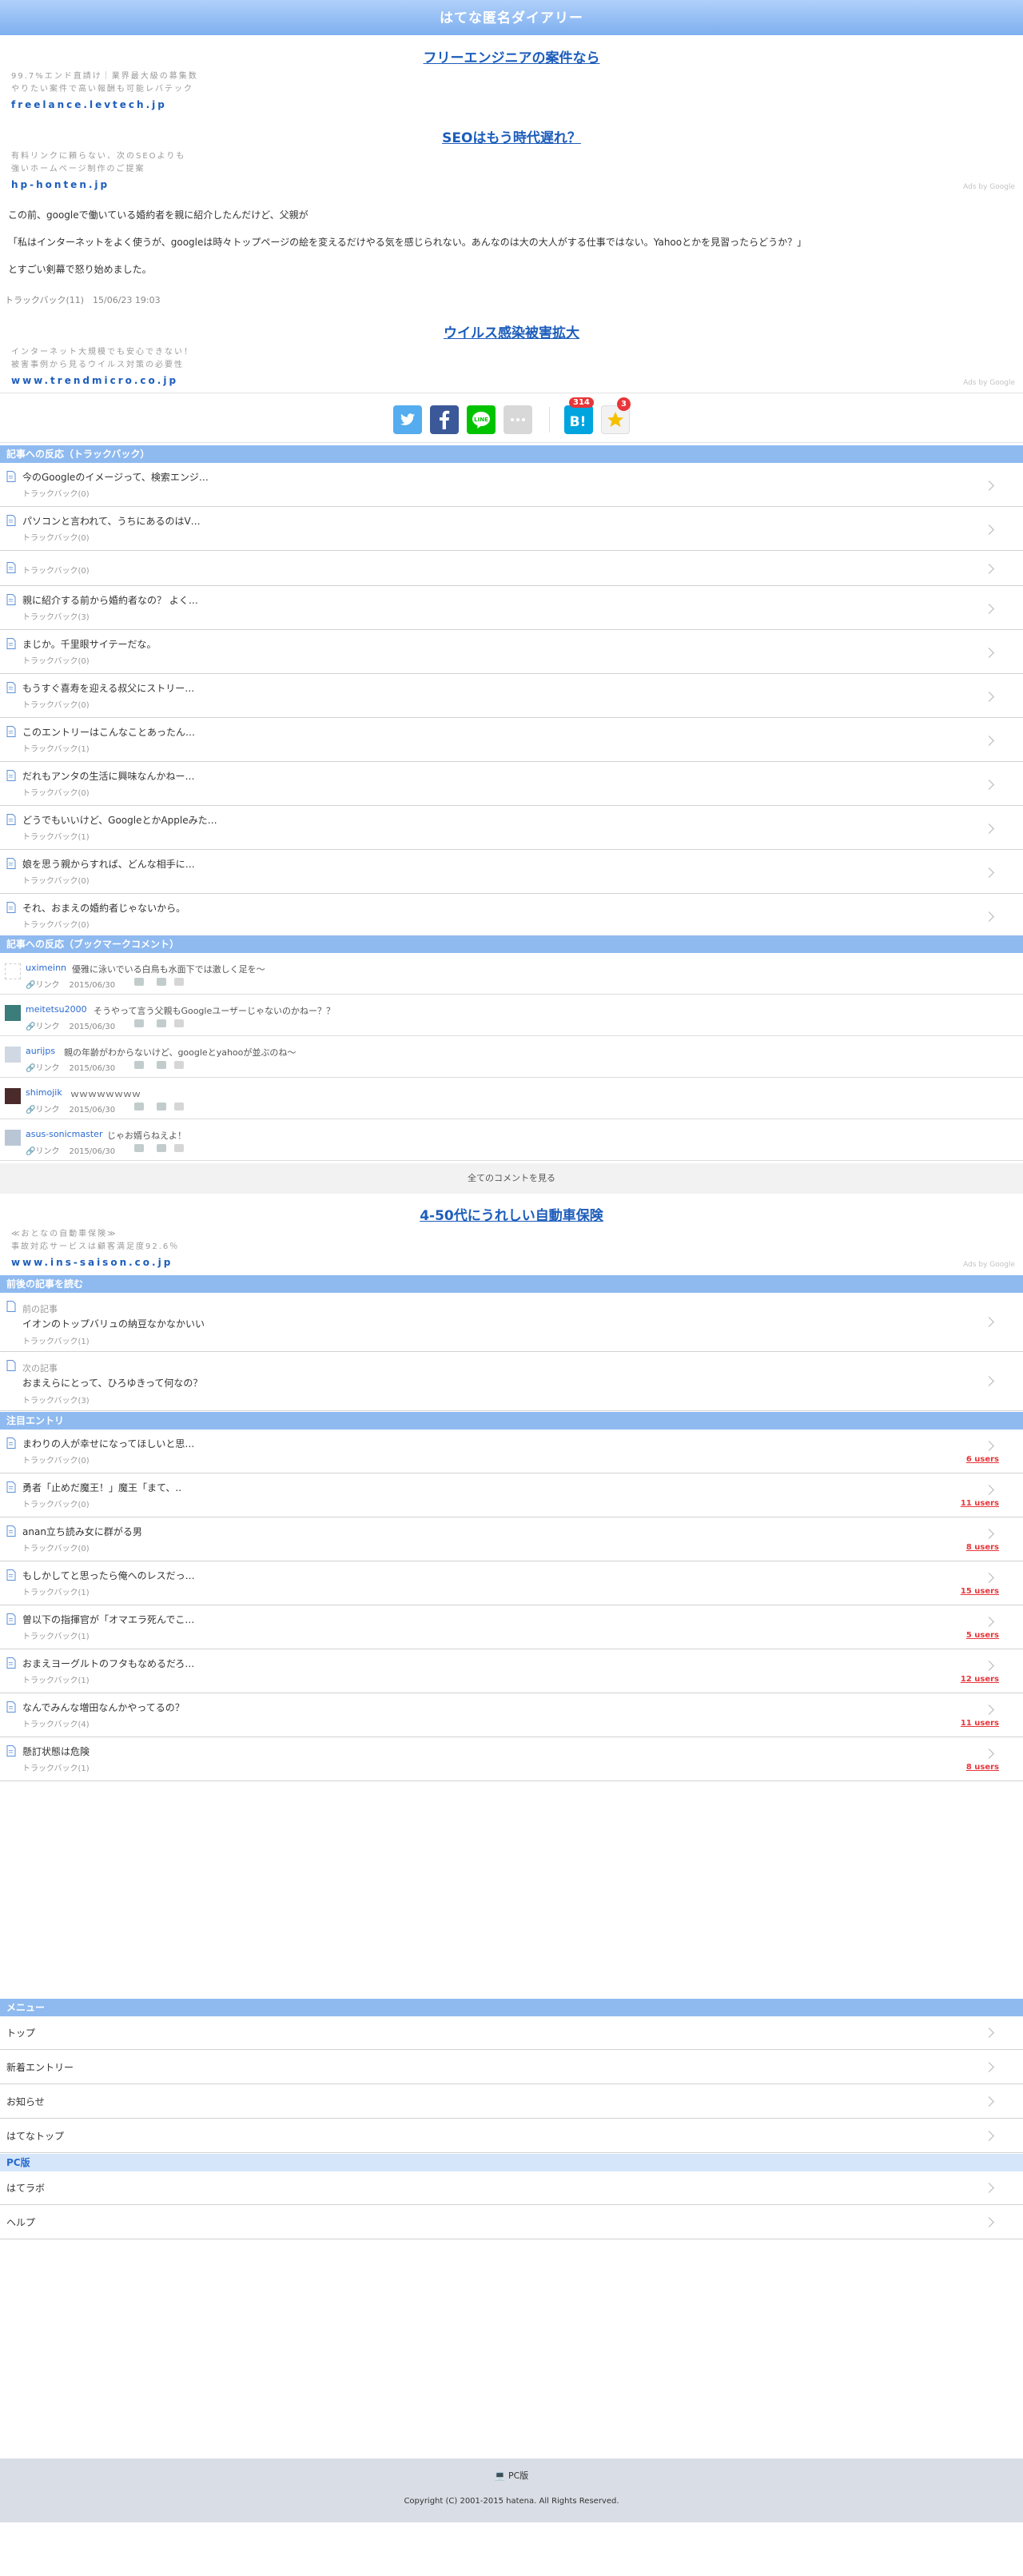 This screenshot has width=1023, height=2576. Describe the element at coordinates (511, 2136) in the screenshot. I see `menu-item: はてなトップ` at that location.